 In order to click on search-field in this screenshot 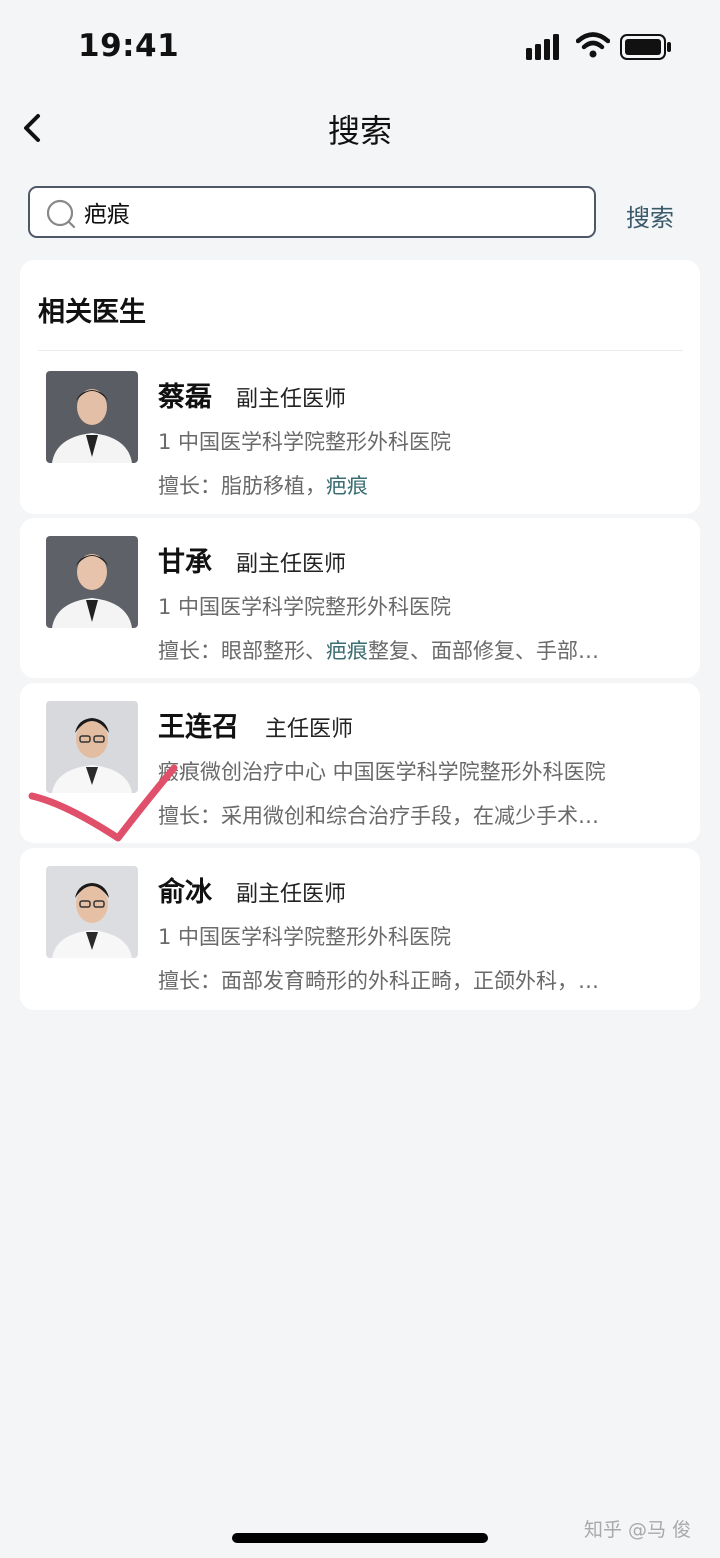, I will do `click(312, 212)`.